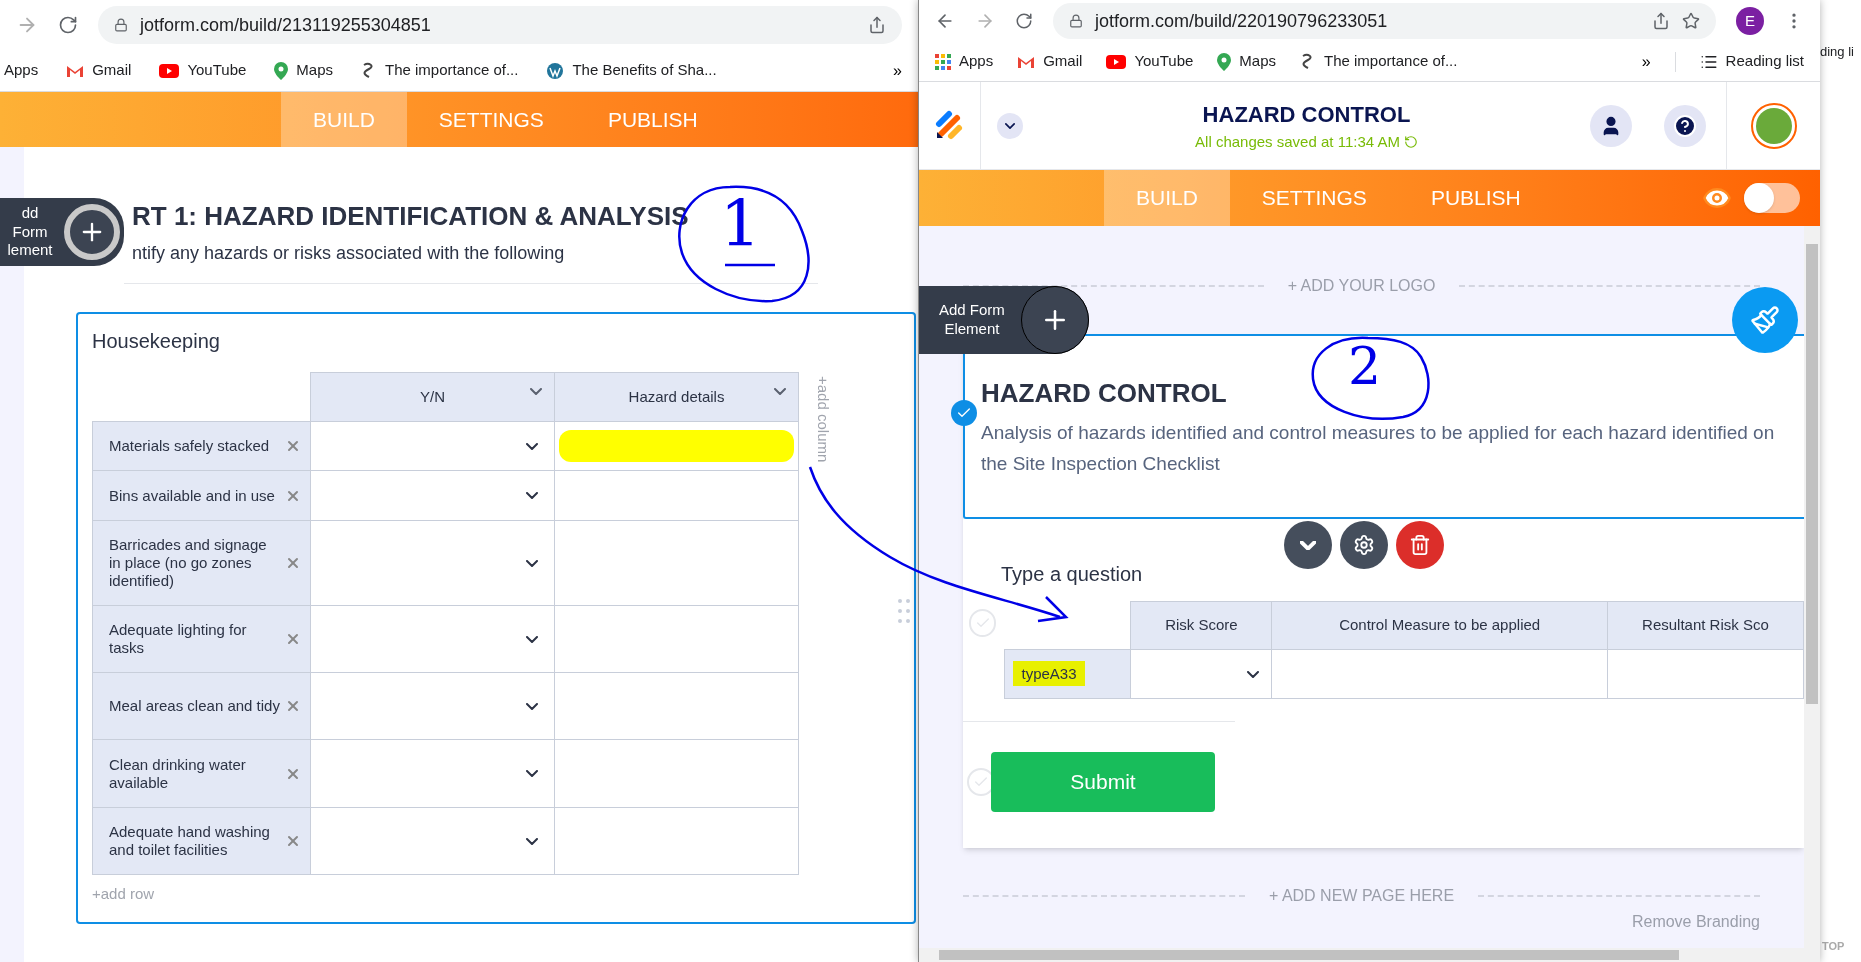 The height and width of the screenshot is (962, 1861). What do you see at coordinates (1072, 574) in the screenshot?
I see `question-label: Type a question` at bounding box center [1072, 574].